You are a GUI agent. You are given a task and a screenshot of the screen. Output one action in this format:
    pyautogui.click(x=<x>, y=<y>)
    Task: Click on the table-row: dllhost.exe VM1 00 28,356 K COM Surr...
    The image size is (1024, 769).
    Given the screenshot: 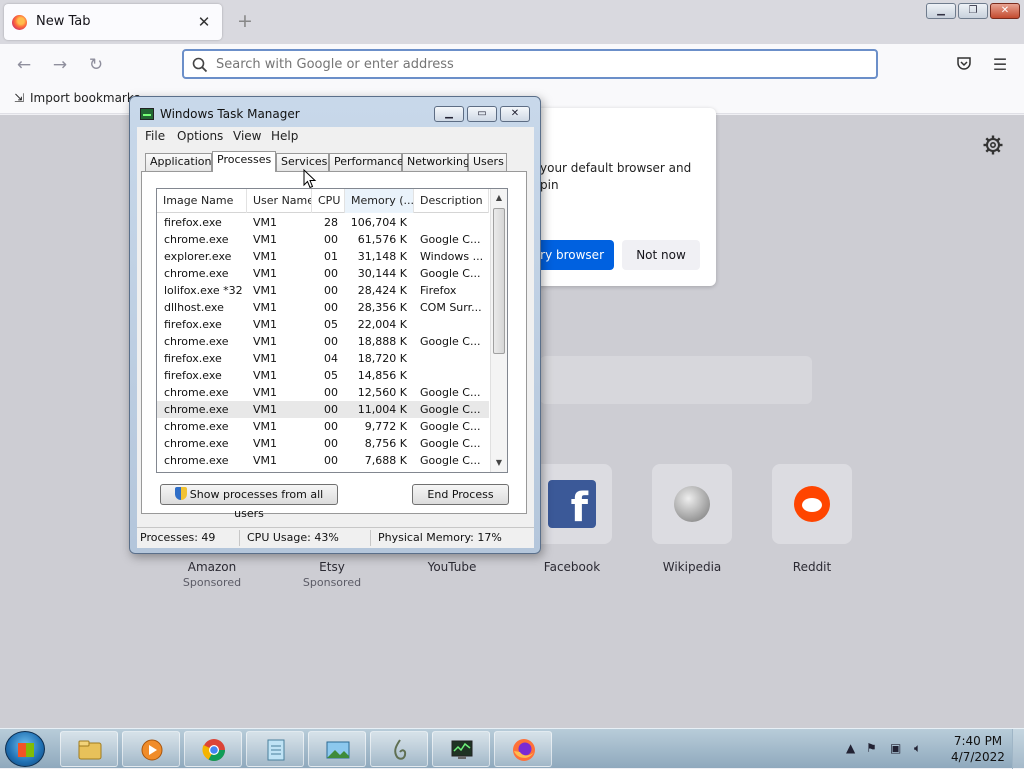 What is the action you would take?
    pyautogui.click(x=323, y=307)
    